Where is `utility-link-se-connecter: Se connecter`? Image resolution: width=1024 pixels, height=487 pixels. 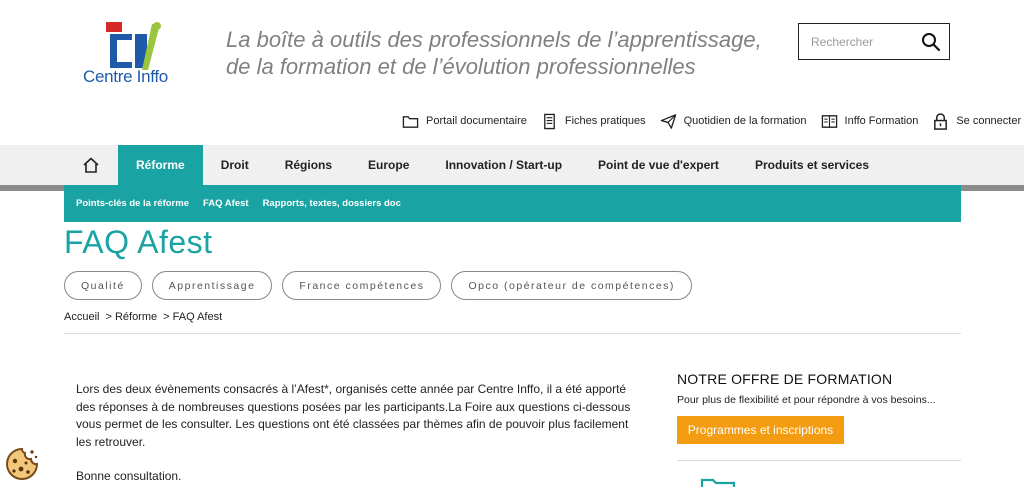 utility-link-se-connecter: Se connecter is located at coordinates (977, 121).